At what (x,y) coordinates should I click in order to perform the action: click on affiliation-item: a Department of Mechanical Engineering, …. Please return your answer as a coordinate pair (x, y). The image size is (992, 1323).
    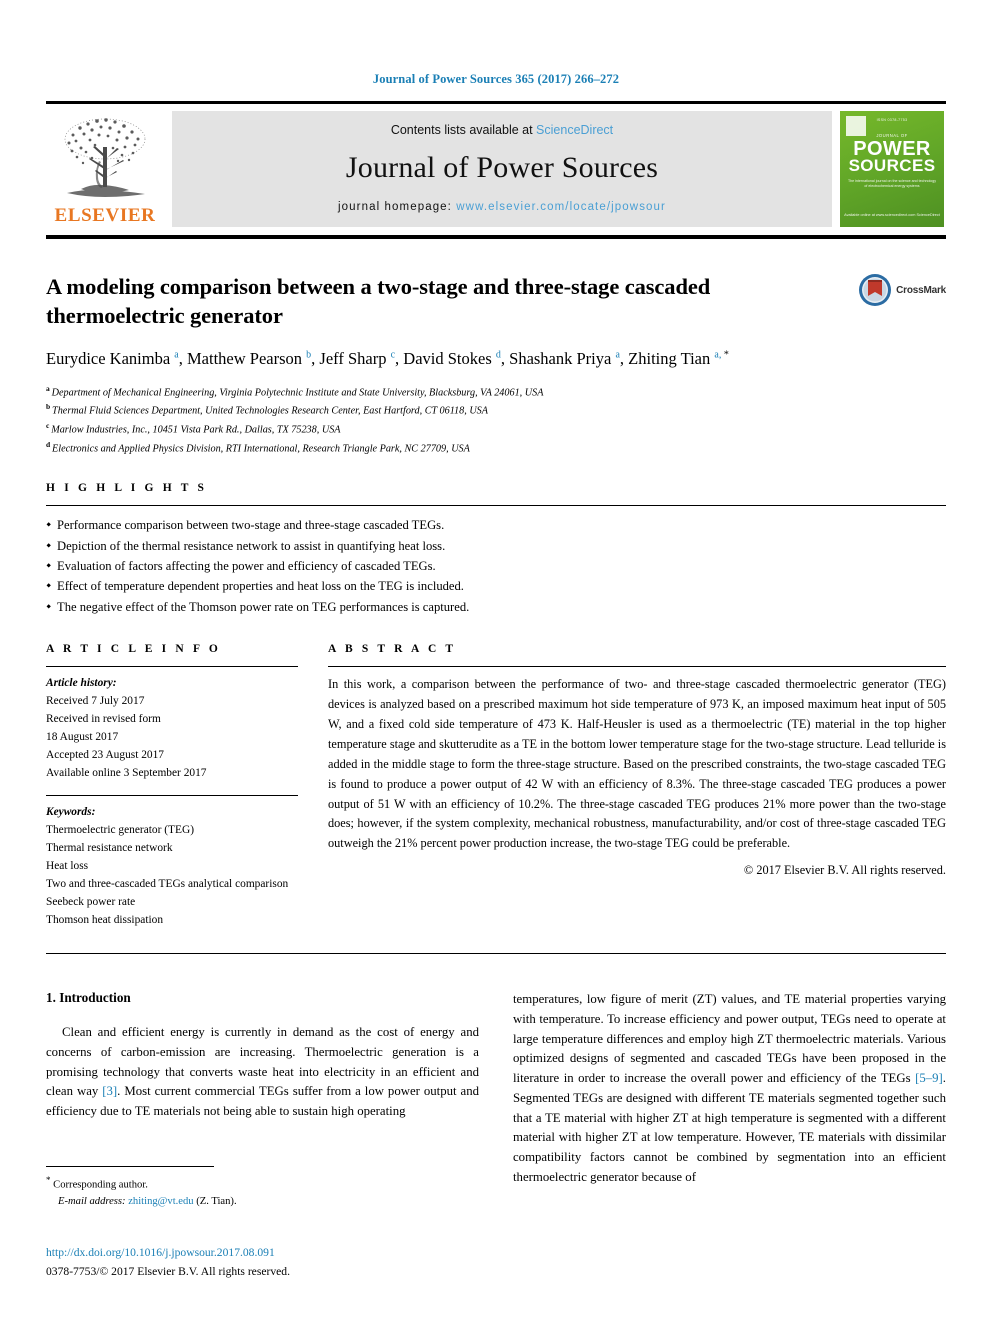
    Looking at the image, I should click on (496, 392).